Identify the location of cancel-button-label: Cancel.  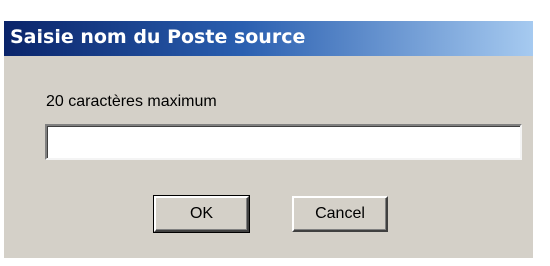
(340, 213).